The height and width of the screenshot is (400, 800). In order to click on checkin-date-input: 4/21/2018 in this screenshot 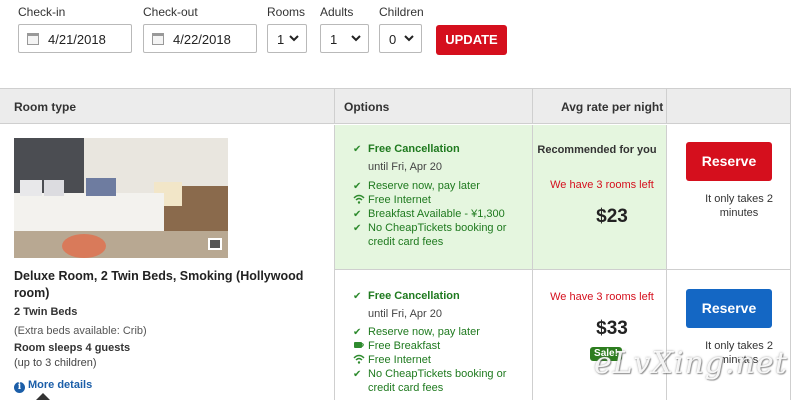, I will do `click(75, 38)`.